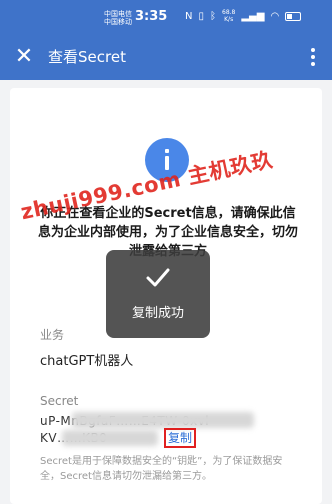 Image resolution: width=332 pixels, height=504 pixels. I want to click on app-label: 业务, so click(52, 335).